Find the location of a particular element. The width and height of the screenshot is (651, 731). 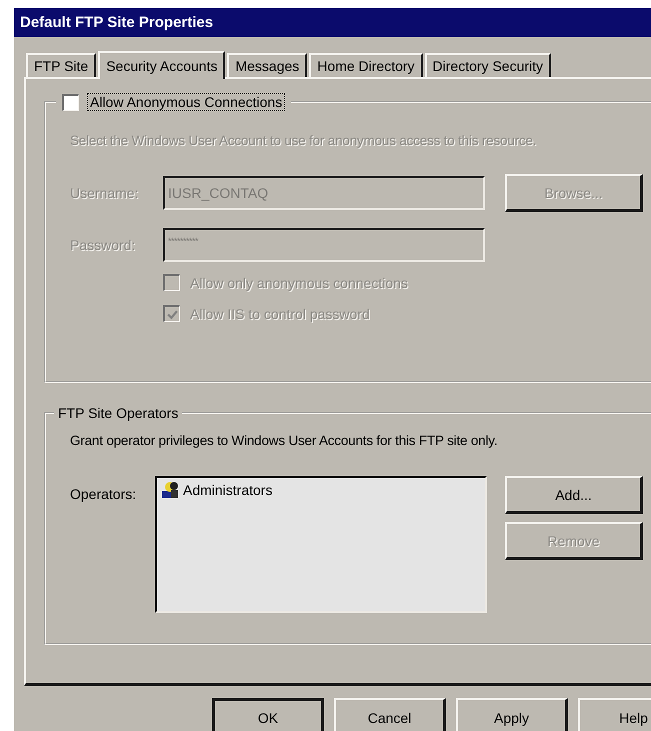

tab: Security Accounts is located at coordinates (162, 65).